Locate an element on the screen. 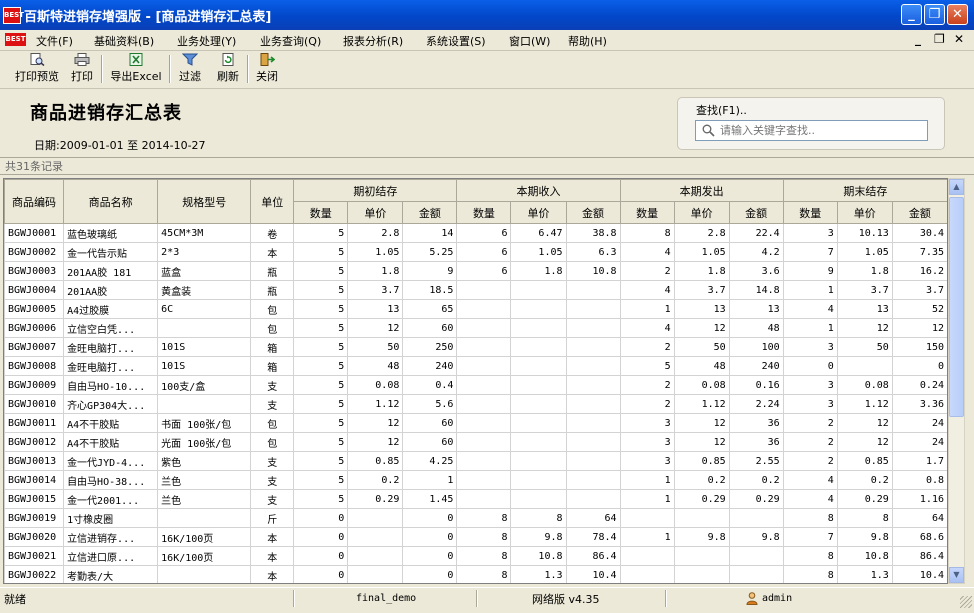  cell-closing-amount: 7.35 is located at coordinates (919, 252).